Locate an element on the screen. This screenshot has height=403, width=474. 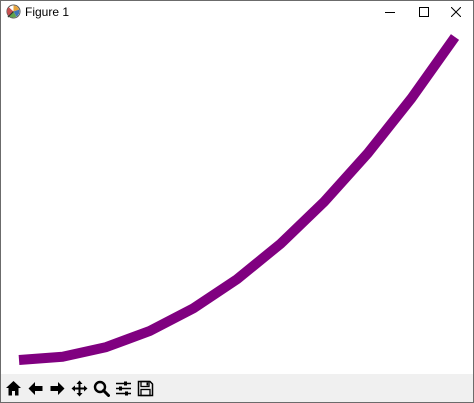
zoom-button is located at coordinates (101, 388).